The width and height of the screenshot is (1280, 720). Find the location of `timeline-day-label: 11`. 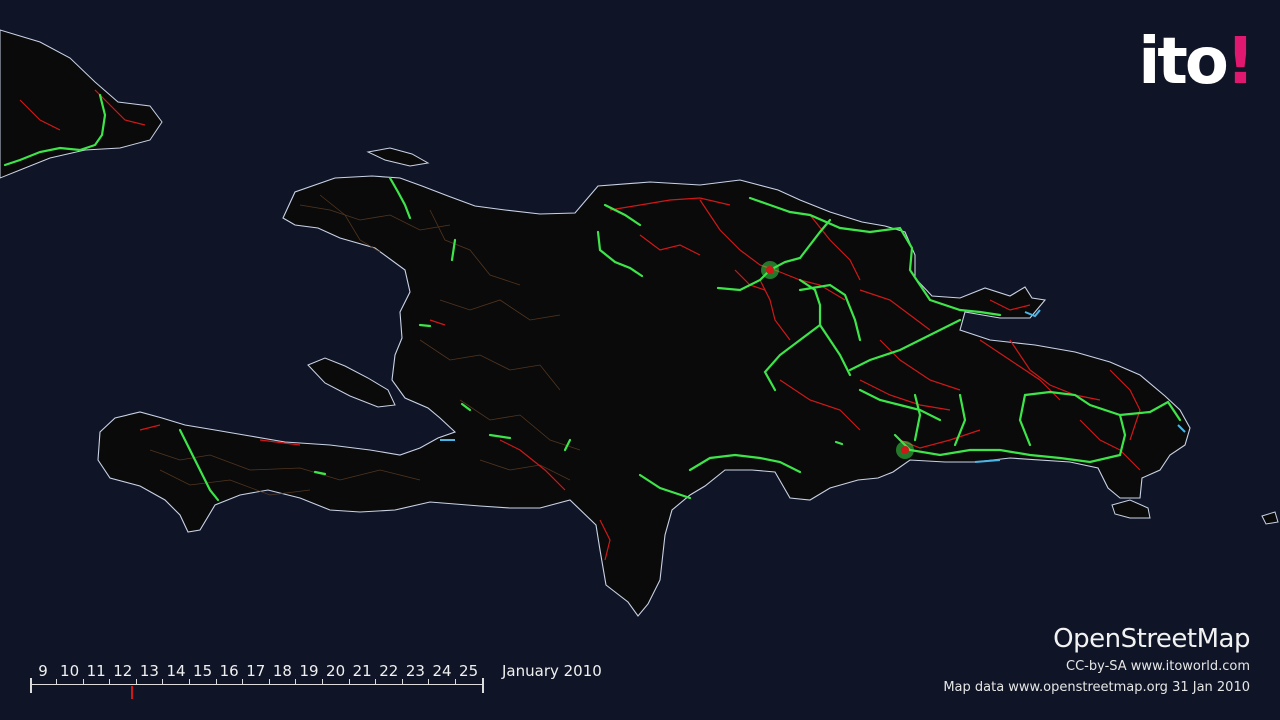

timeline-day-label: 11 is located at coordinates (96, 671).